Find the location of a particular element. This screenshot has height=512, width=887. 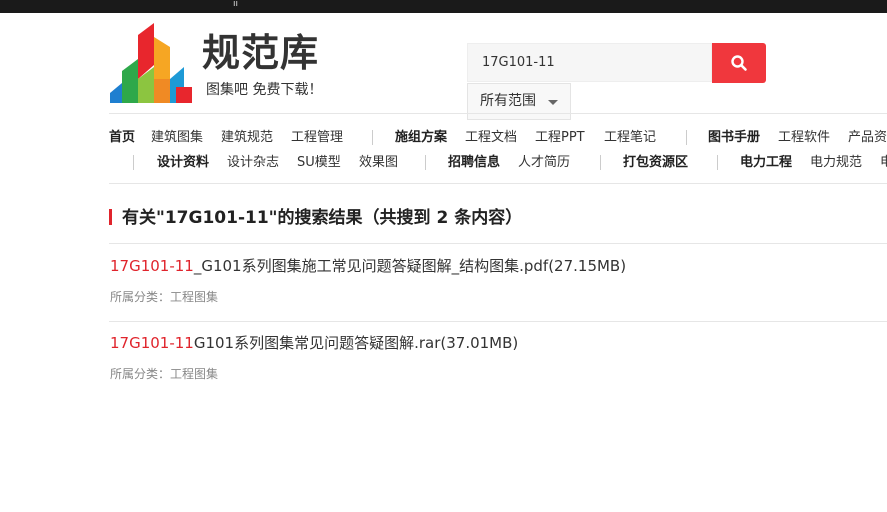

result-title-text: _G101系列图集施工常见问题答疑图解_结构图集.pdf(27.15MB) is located at coordinates (410, 266).